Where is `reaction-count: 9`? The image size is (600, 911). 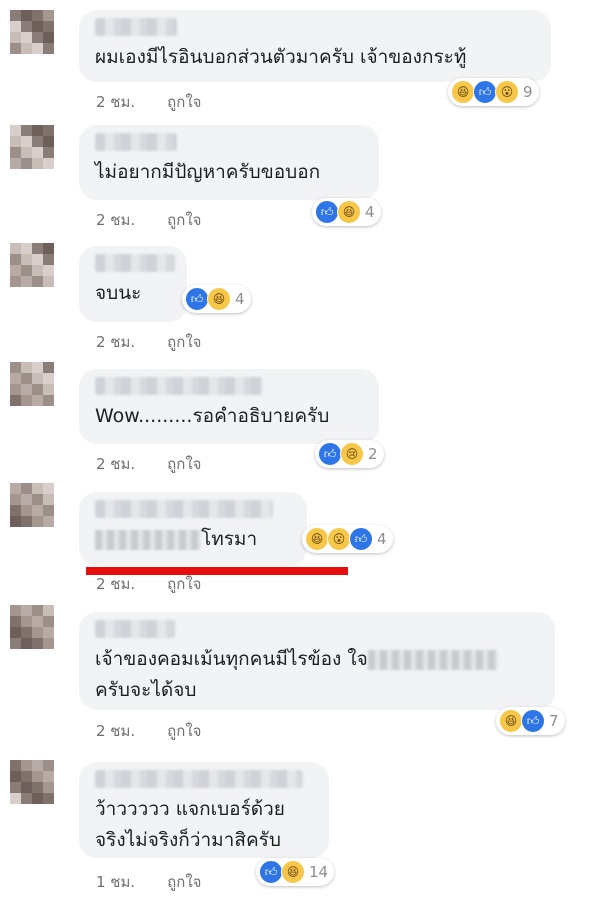
reaction-count: 9 is located at coordinates (528, 92).